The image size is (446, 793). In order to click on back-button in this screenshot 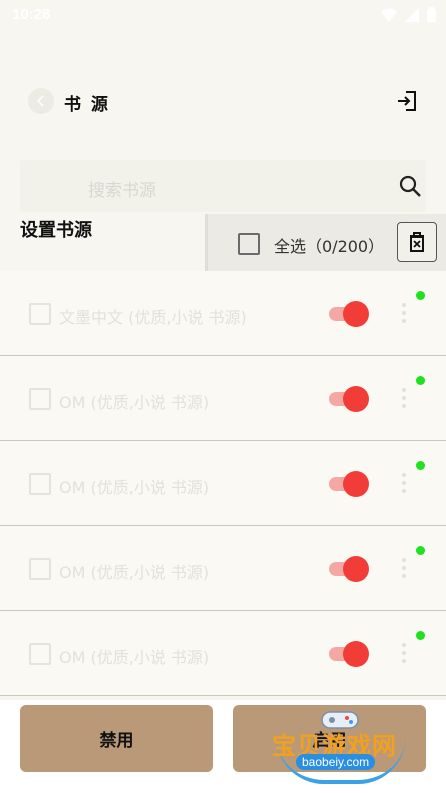, I will do `click(41, 101)`.